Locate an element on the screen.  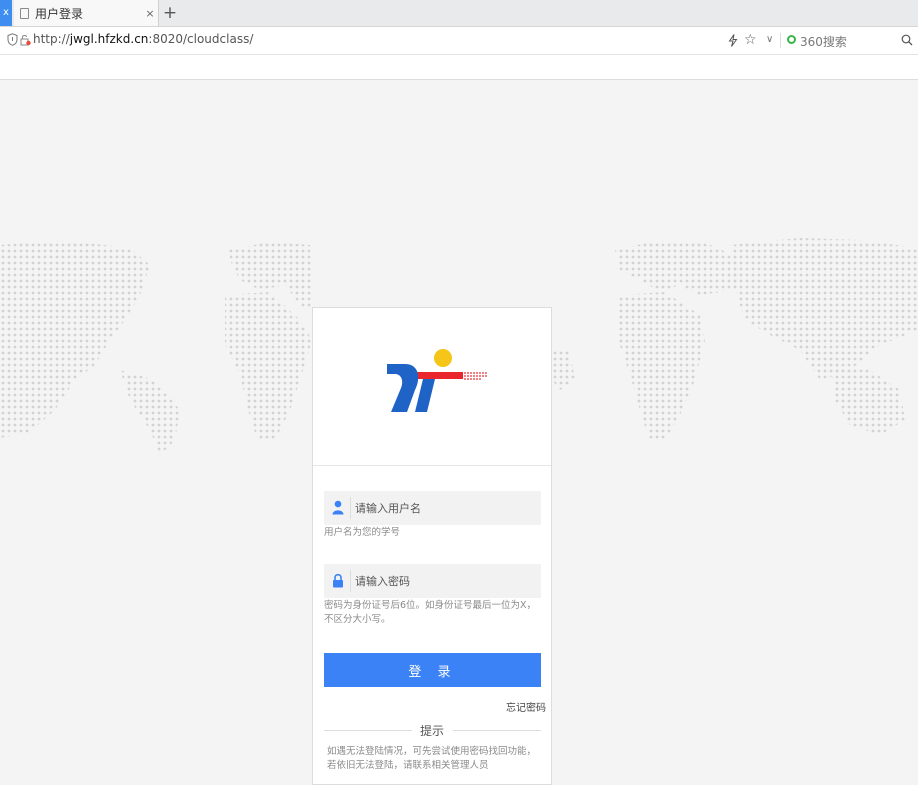
url-field: http://jwgl.hfzkd.cn:8020/cloudclass/ is located at coordinates (143, 39).